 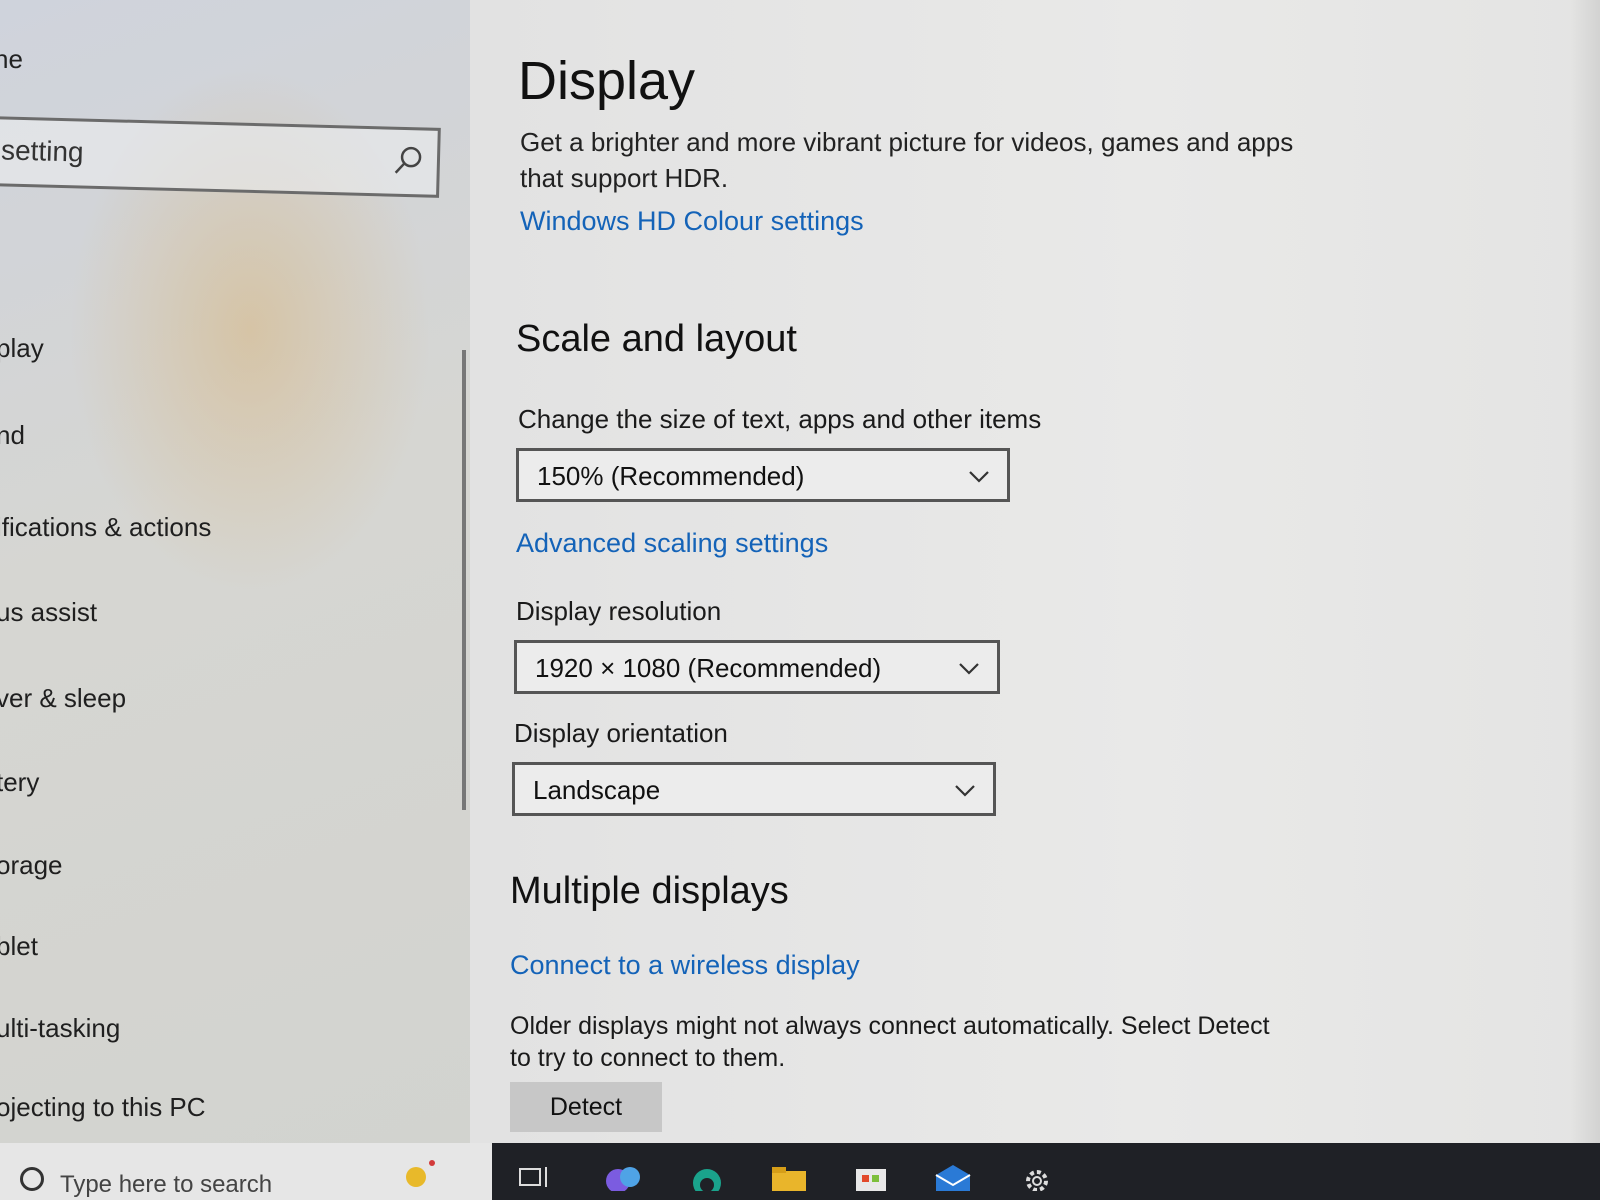 I want to click on connect-wireless-link: Connect to a wireless display, so click(x=685, y=965).